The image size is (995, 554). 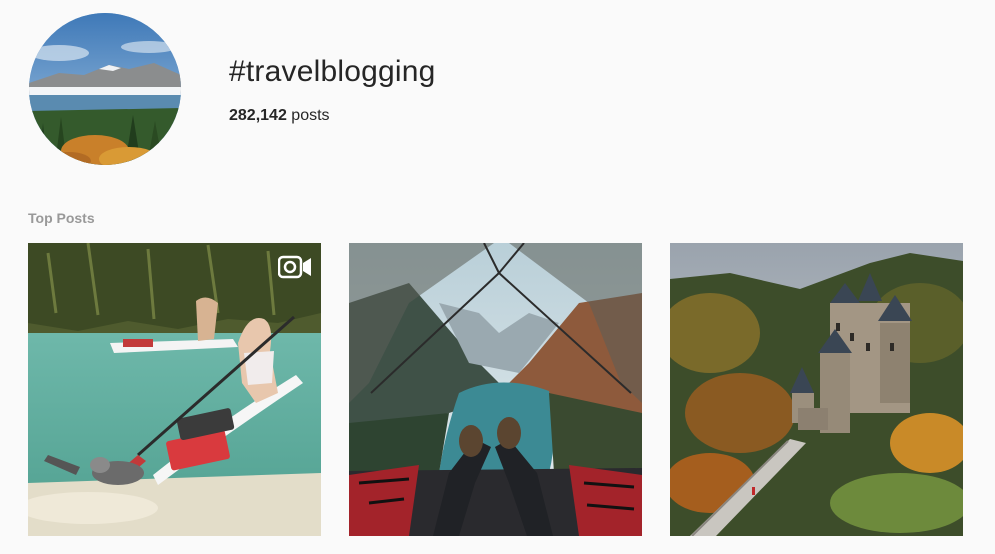 What do you see at coordinates (105, 89) in the screenshot?
I see `hashtag-avatar` at bounding box center [105, 89].